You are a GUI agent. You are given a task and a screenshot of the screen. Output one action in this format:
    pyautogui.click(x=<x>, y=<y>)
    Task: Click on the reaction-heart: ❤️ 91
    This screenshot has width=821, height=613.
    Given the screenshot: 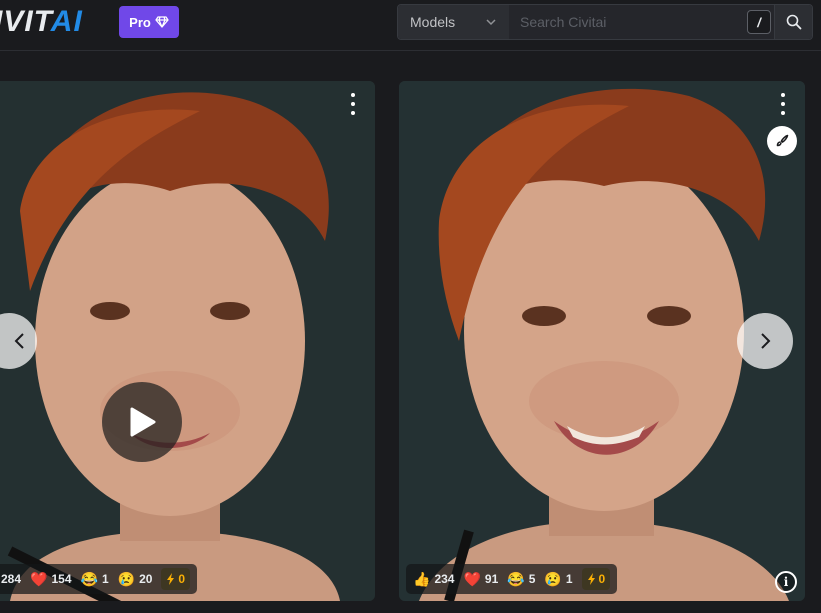 What is the action you would take?
    pyautogui.click(x=480, y=579)
    